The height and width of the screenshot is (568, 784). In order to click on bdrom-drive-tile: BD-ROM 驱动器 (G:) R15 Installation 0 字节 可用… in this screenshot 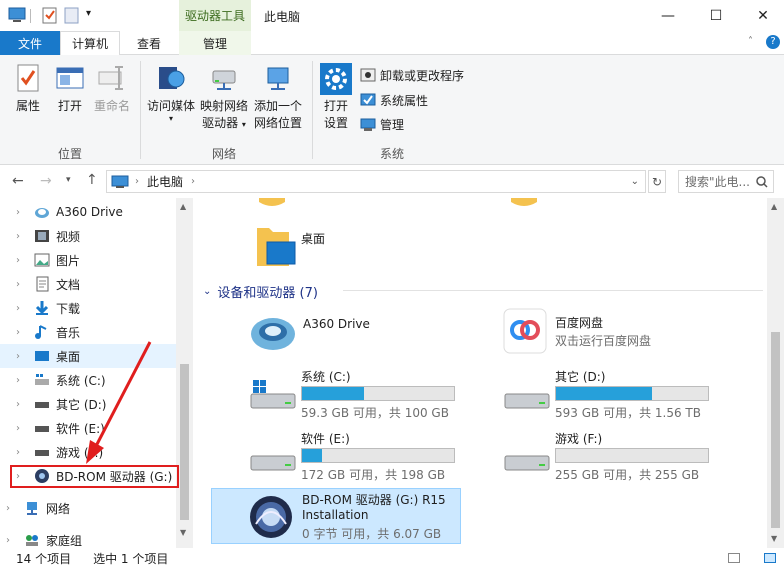, I will do `click(336, 516)`.